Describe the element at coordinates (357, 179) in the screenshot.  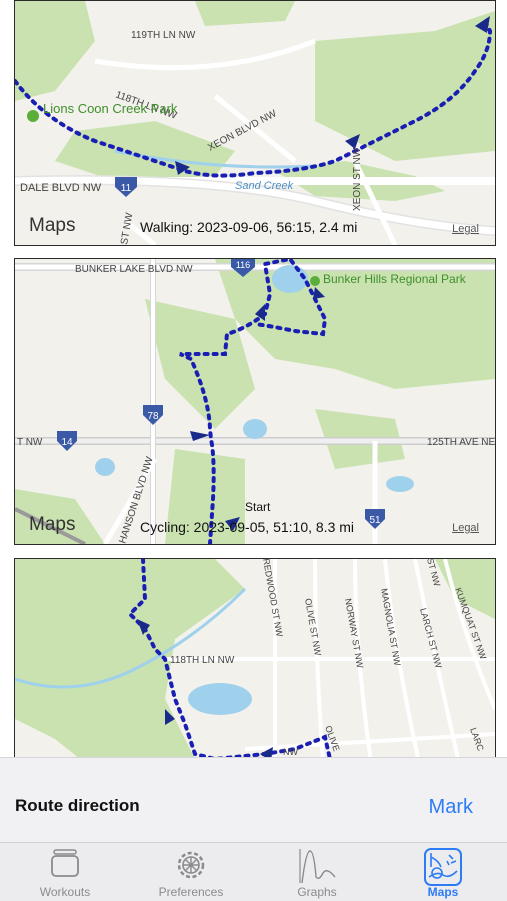
I see `street-label: XEON ST NW` at that location.